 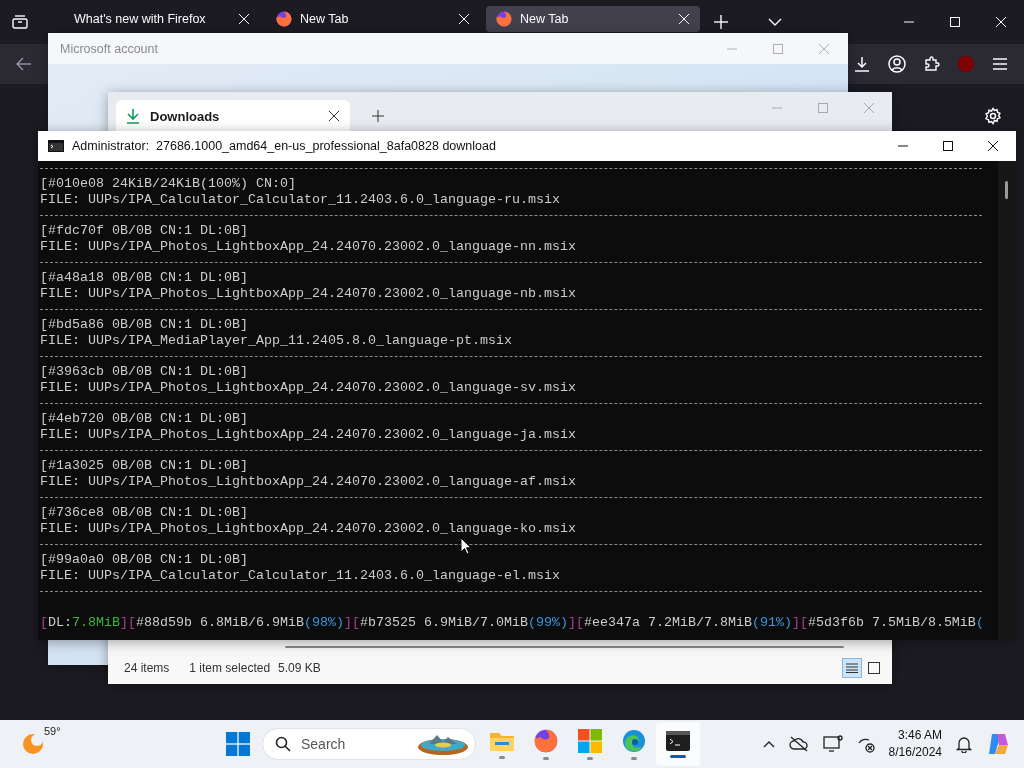 What do you see at coordinates (768, 744) in the screenshot?
I see `chevron-up-icon` at bounding box center [768, 744].